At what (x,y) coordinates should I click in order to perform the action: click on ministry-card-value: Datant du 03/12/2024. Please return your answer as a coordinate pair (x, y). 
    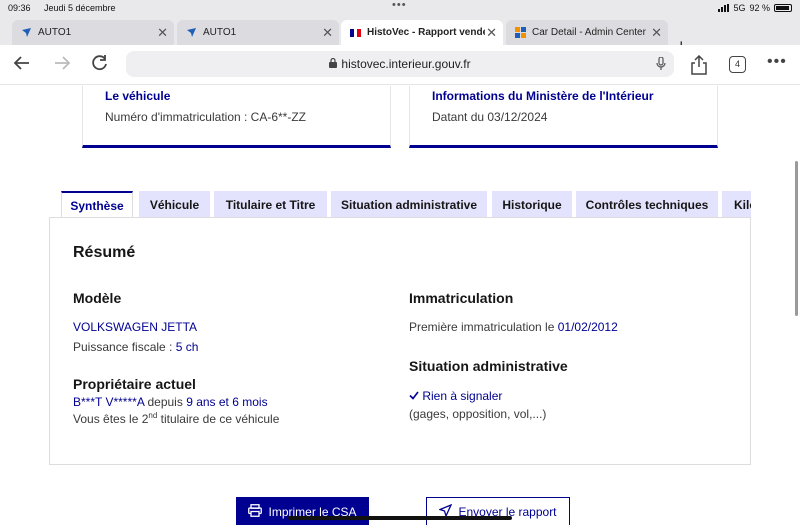
    Looking at the image, I should click on (490, 117).